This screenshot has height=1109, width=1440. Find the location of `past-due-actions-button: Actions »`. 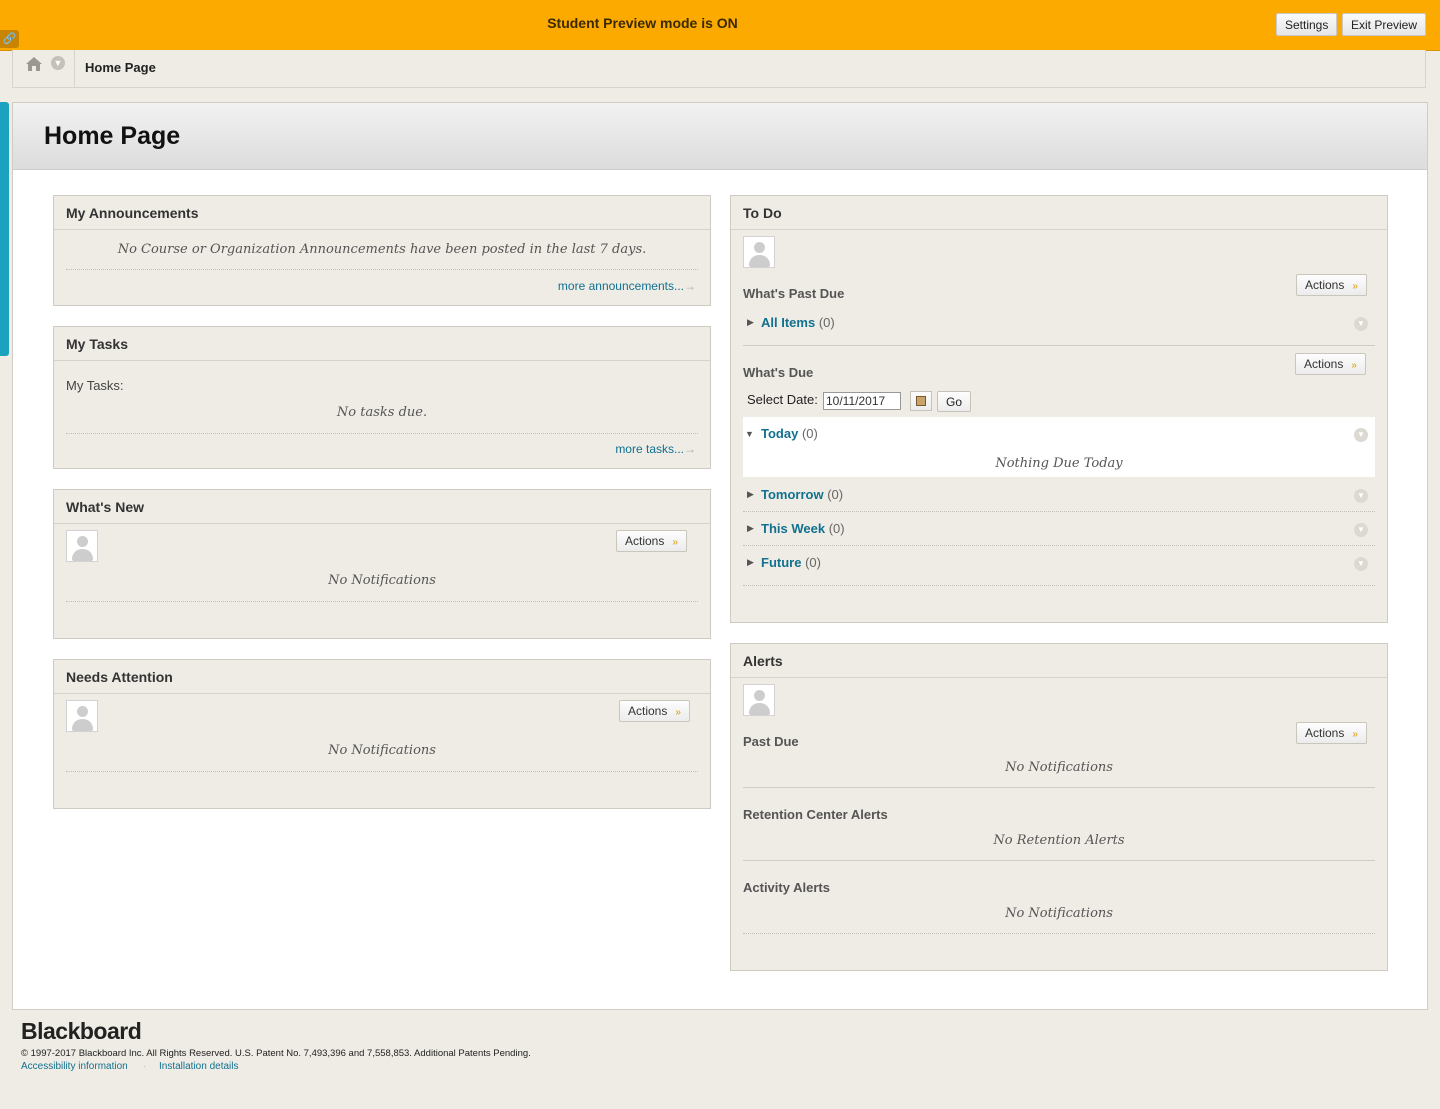

past-due-actions-button: Actions » is located at coordinates (1331, 285).